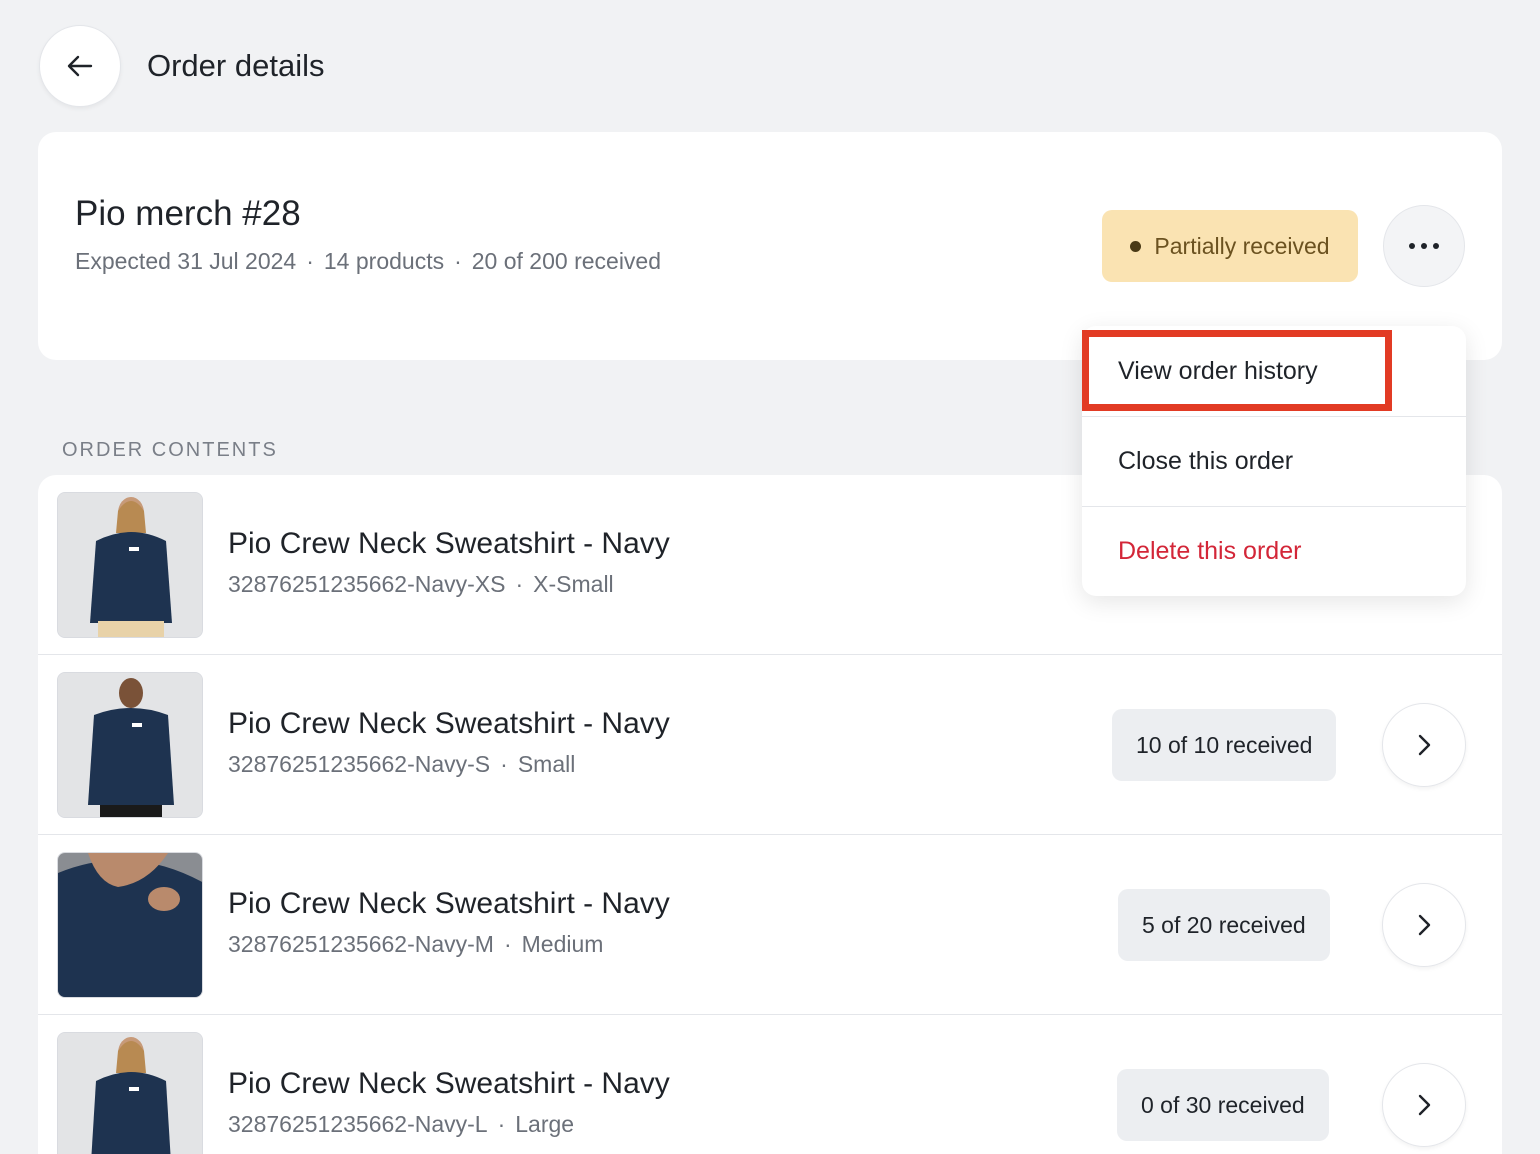 Image resolution: width=1540 pixels, height=1154 pixels. What do you see at coordinates (1237, 370) in the screenshot?
I see `highlight-annotation-box` at bounding box center [1237, 370].